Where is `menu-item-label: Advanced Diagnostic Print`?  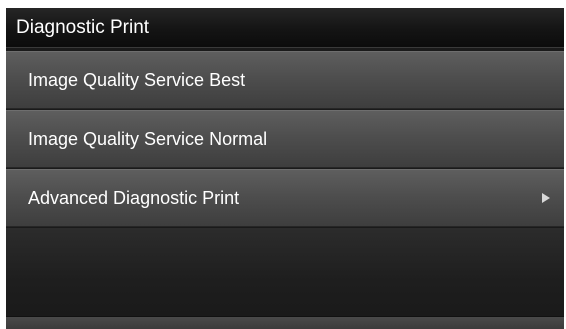
menu-item-label: Advanced Diagnostic Print is located at coordinates (134, 198).